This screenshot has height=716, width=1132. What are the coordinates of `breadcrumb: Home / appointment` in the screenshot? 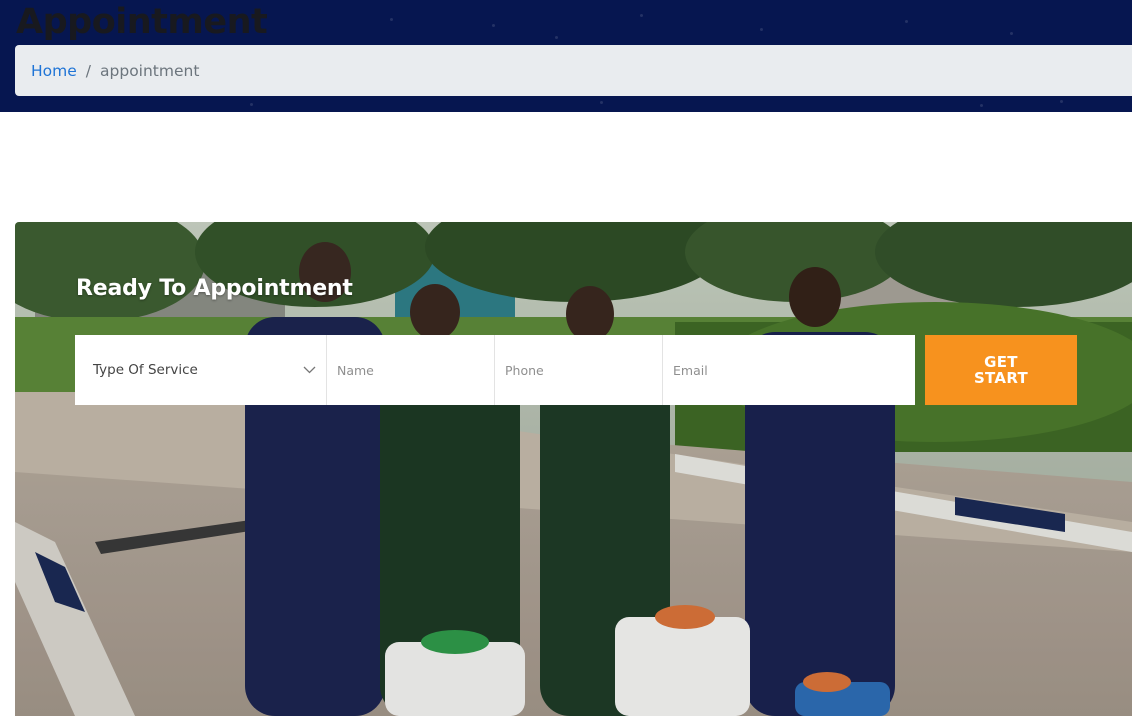 It's located at (573, 70).